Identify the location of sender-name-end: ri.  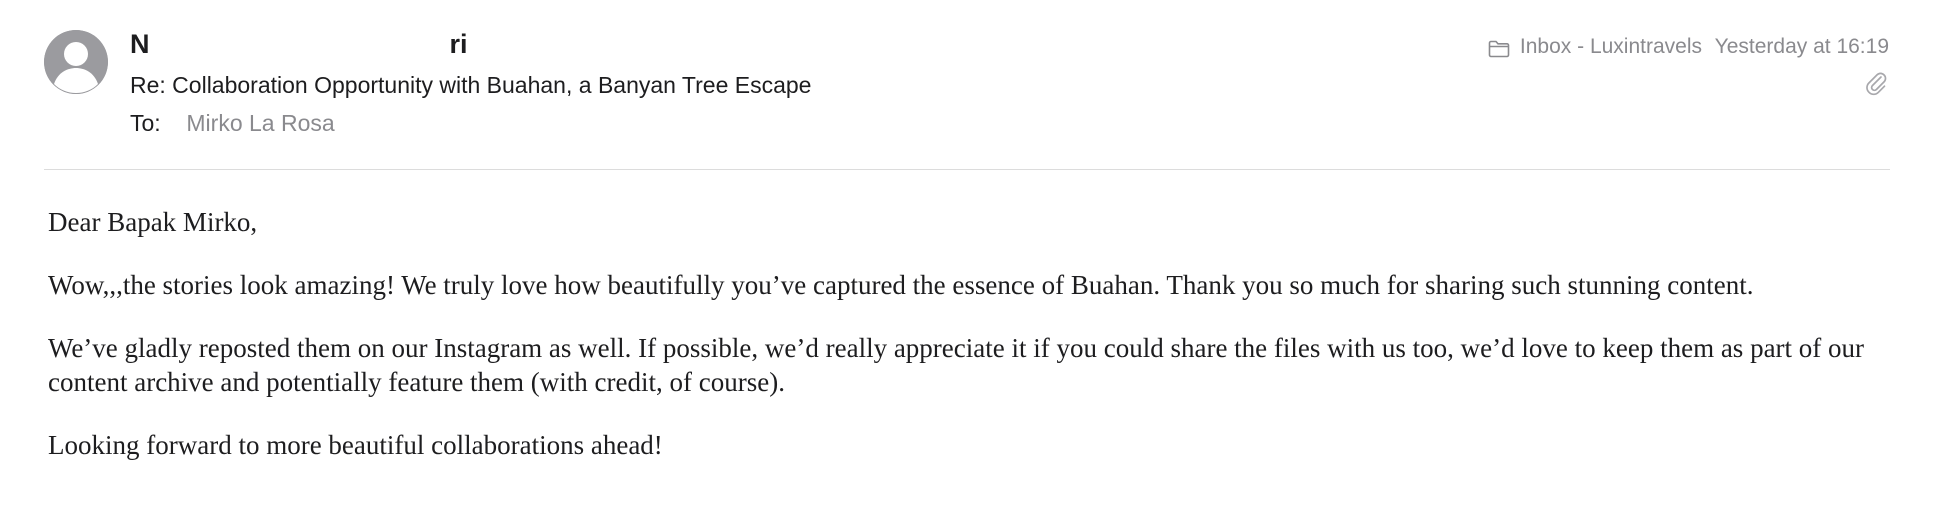
(458, 44).